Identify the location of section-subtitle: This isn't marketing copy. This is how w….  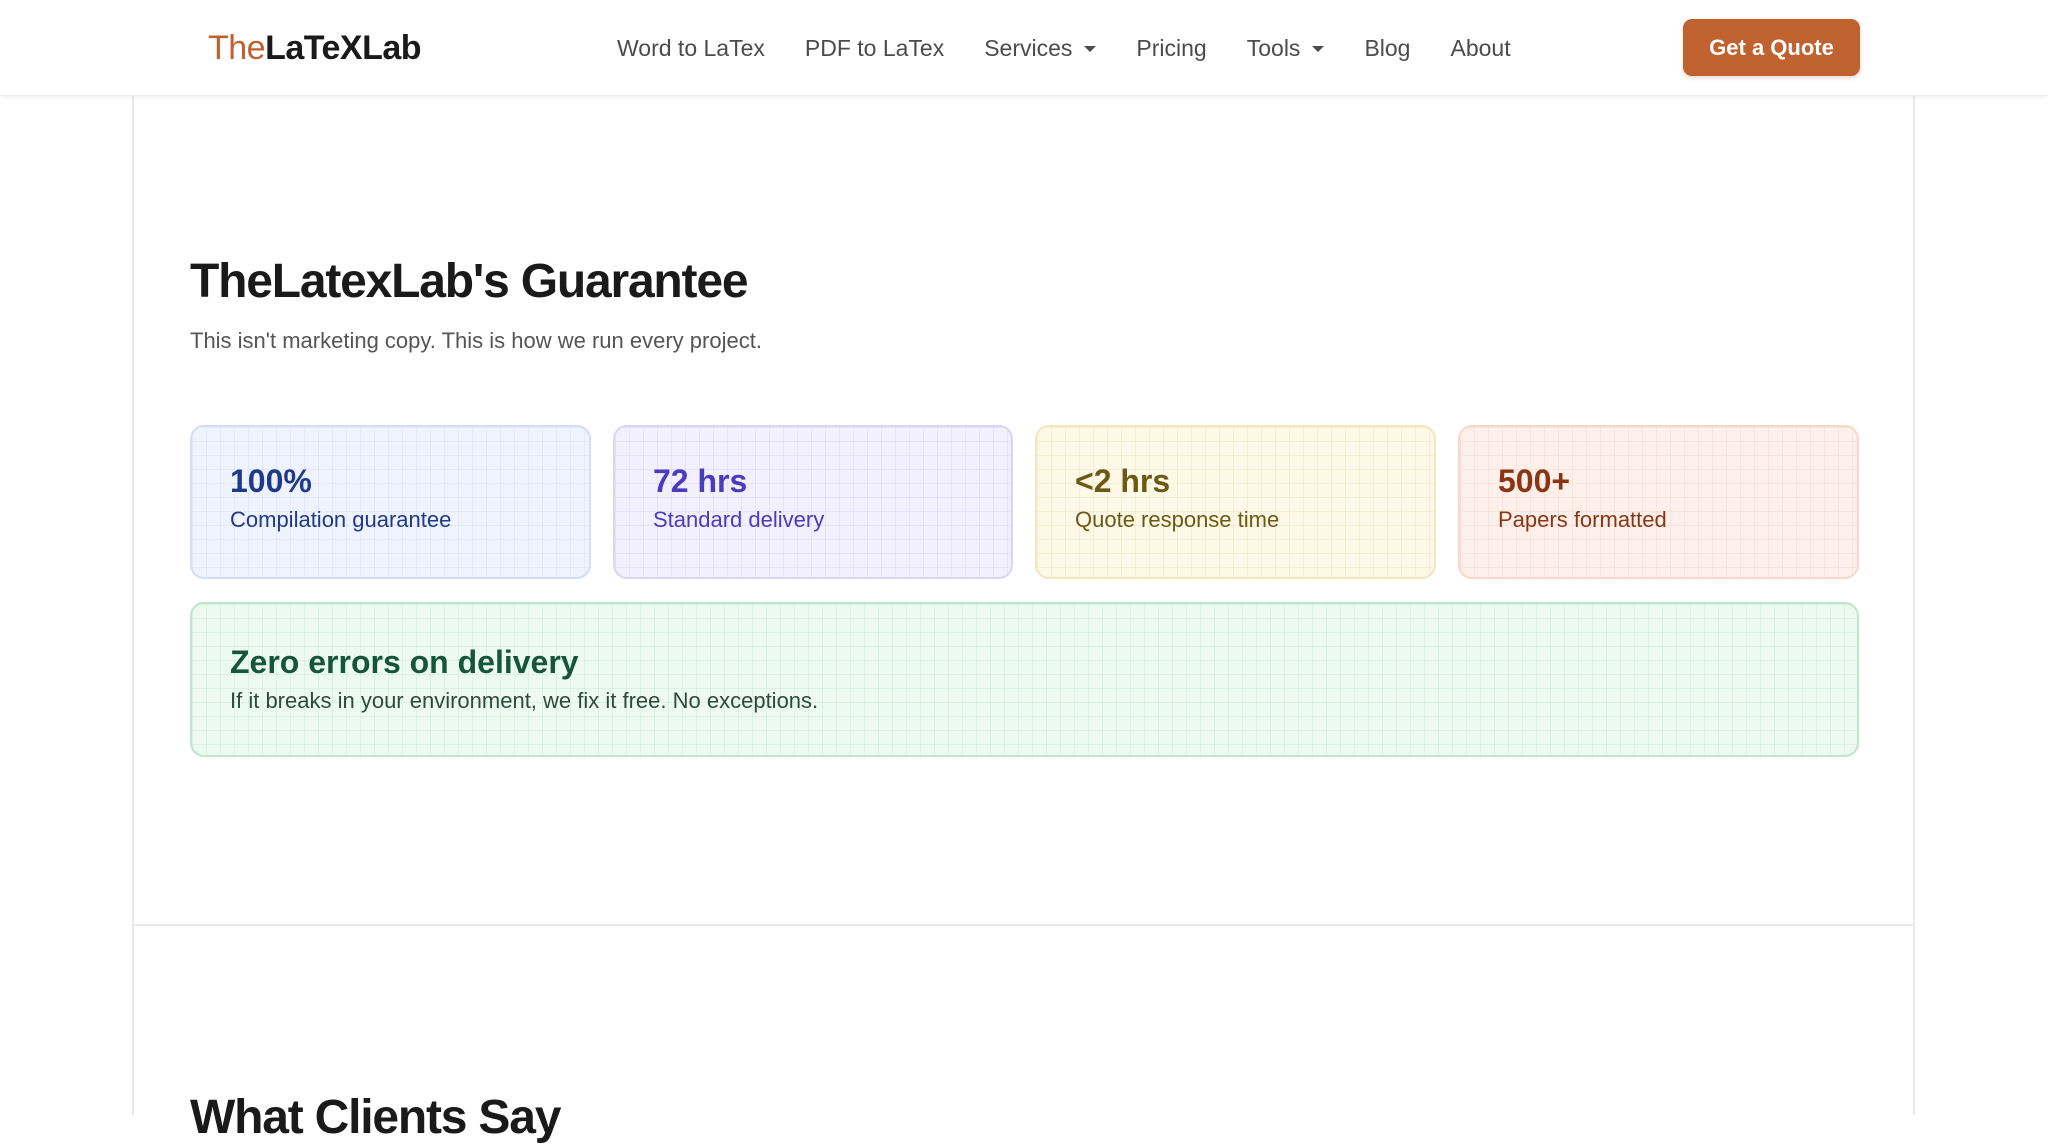
(476, 340).